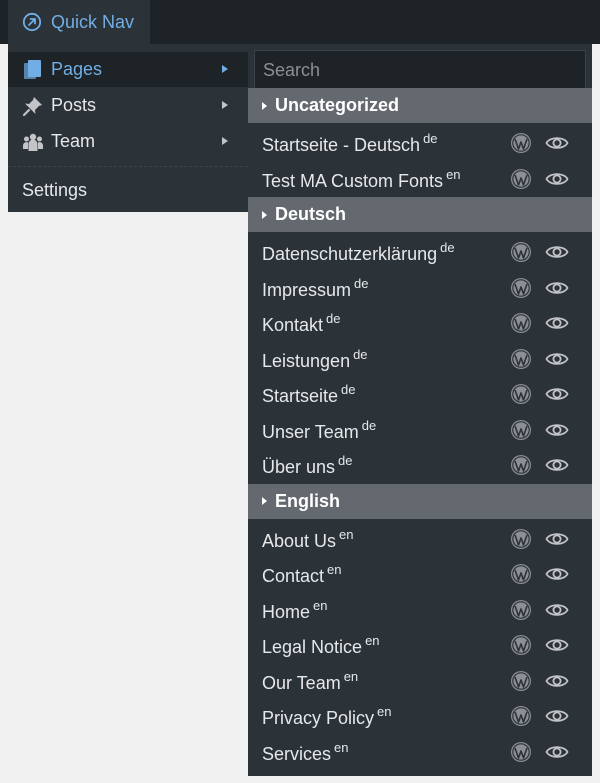 The width and height of the screenshot is (600, 783). Describe the element at coordinates (74, 105) in the screenshot. I see `menu-item-label: Posts` at that location.